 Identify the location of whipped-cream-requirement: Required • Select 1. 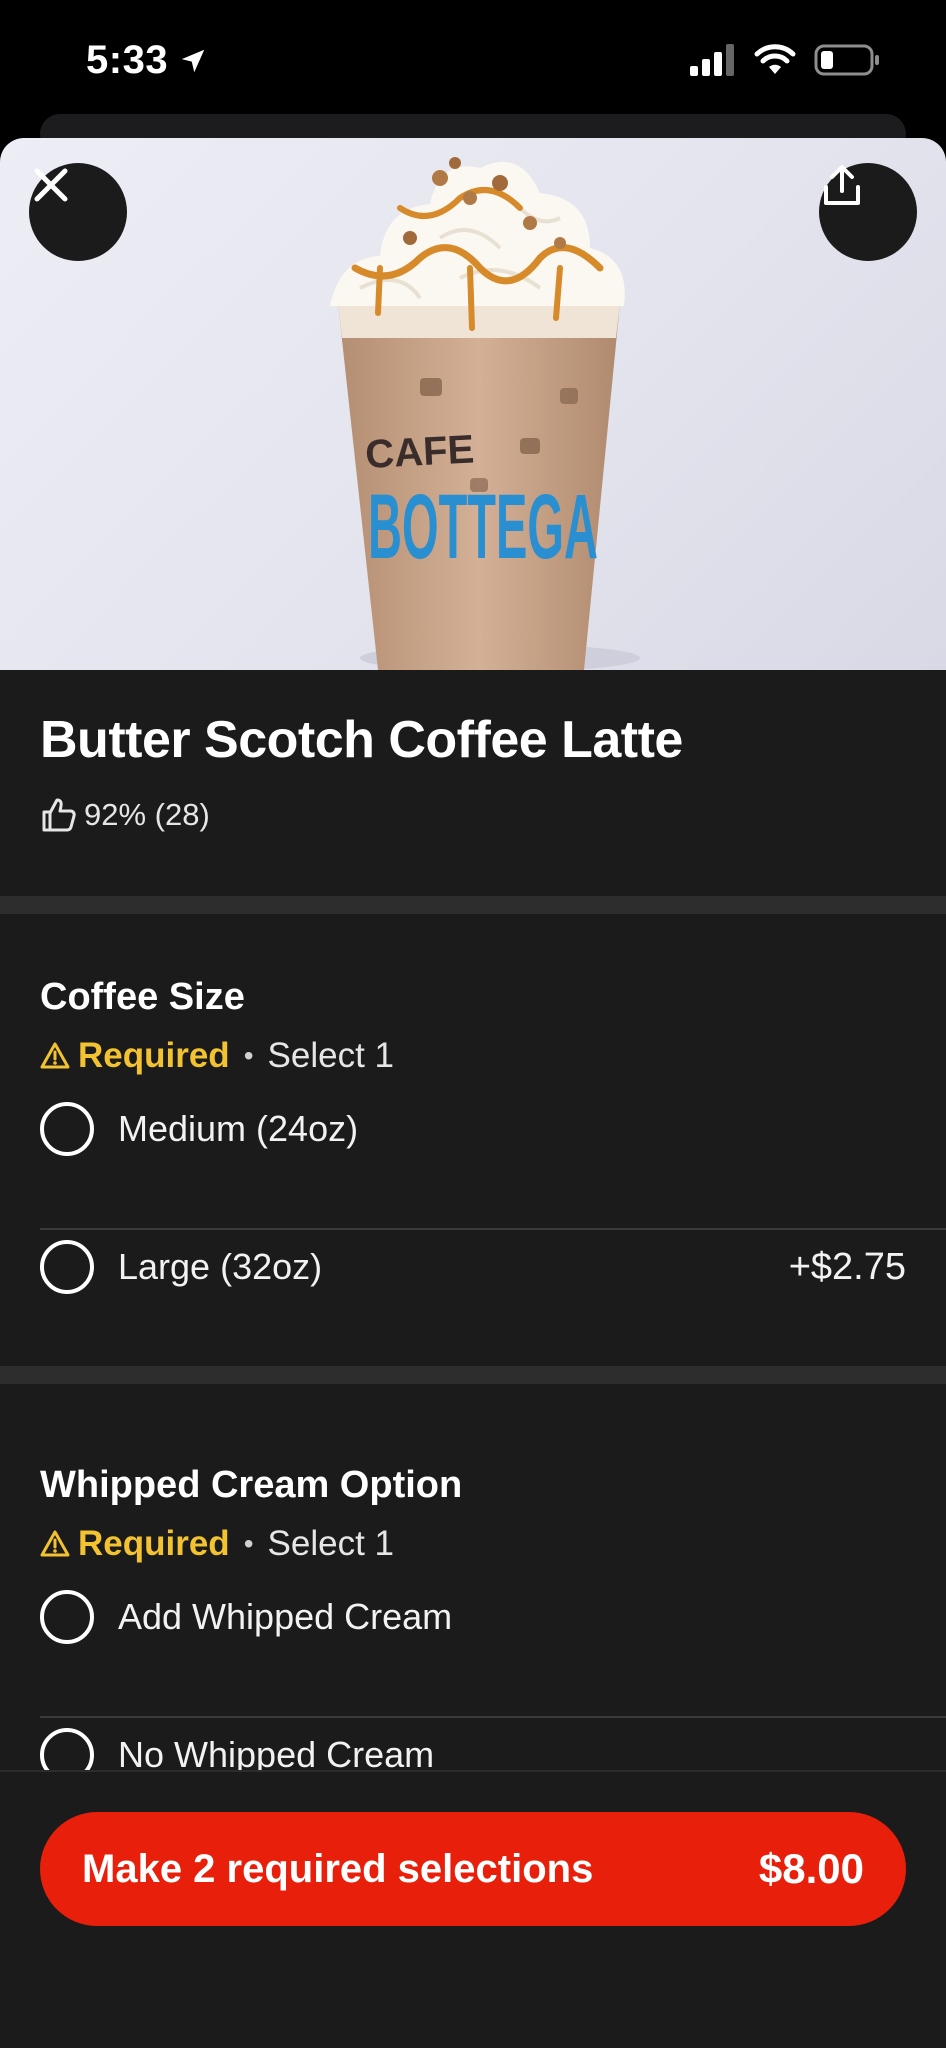
(217, 1544).